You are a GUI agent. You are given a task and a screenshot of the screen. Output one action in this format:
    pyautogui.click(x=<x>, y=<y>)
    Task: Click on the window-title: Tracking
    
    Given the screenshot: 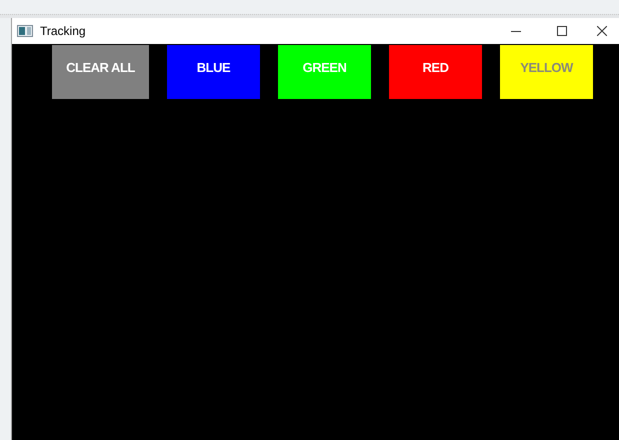 What is the action you would take?
    pyautogui.click(x=63, y=31)
    